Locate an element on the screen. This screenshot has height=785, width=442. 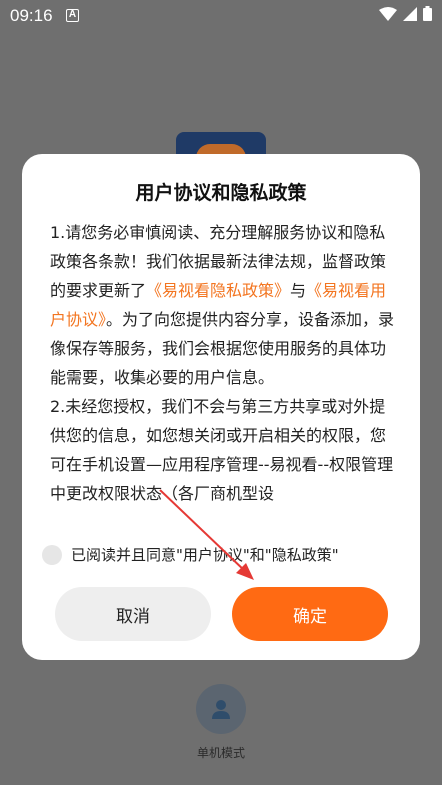
confirm-button: 确定 is located at coordinates (310, 614).